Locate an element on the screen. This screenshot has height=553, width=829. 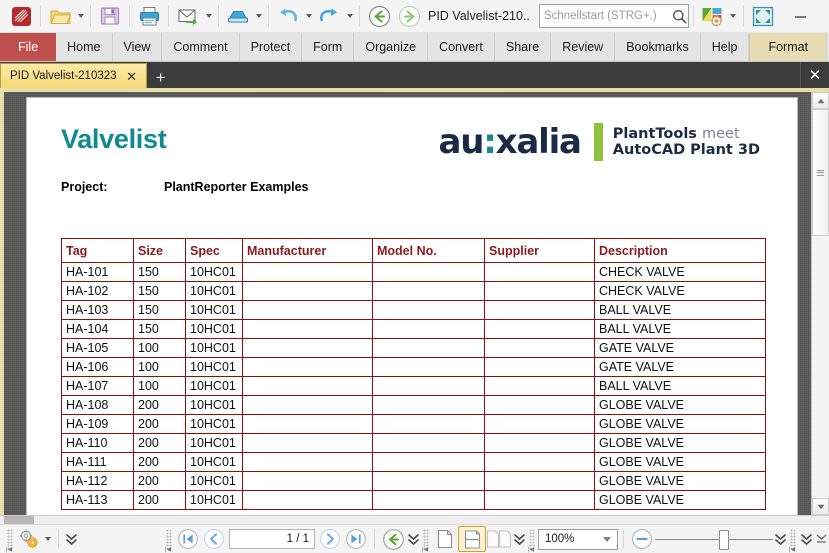
document-tab: PID Valvelist-210323 ✕ is located at coordinates (73, 75).